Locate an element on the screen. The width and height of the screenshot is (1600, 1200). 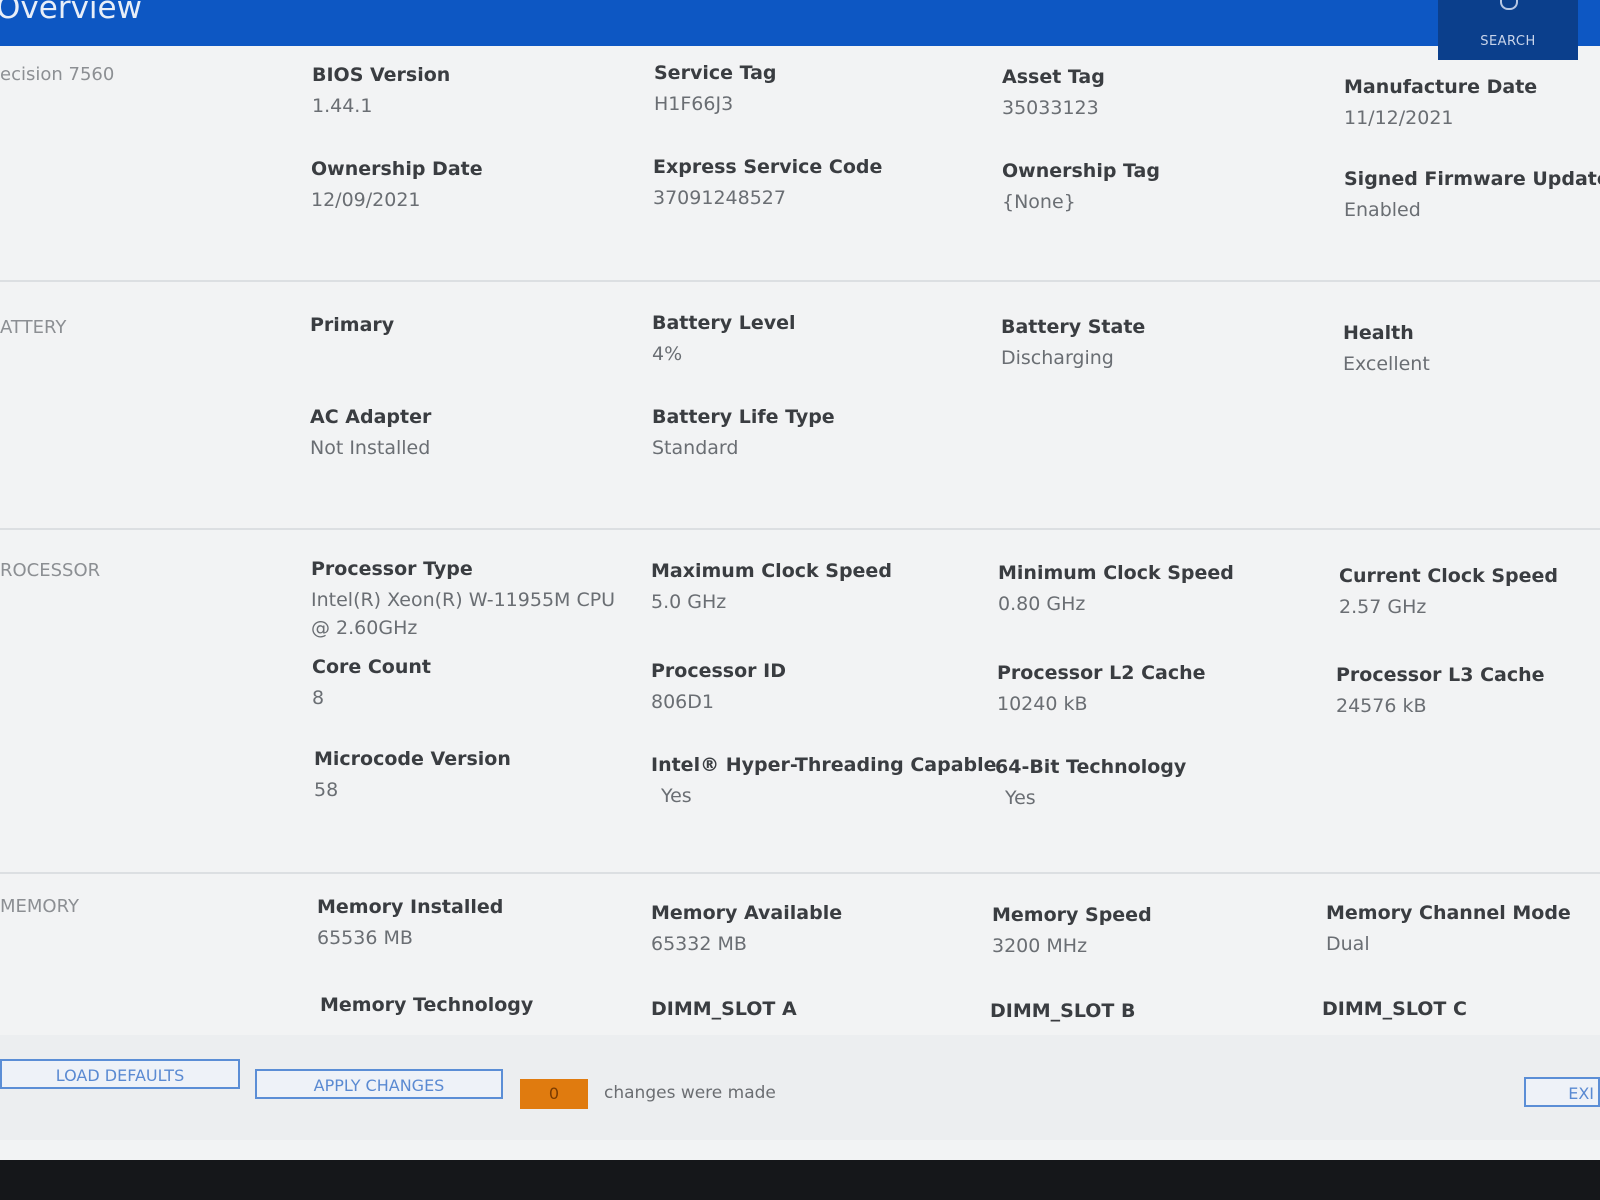
field-key: DIMM_SLOT A is located at coordinates (724, 1009).